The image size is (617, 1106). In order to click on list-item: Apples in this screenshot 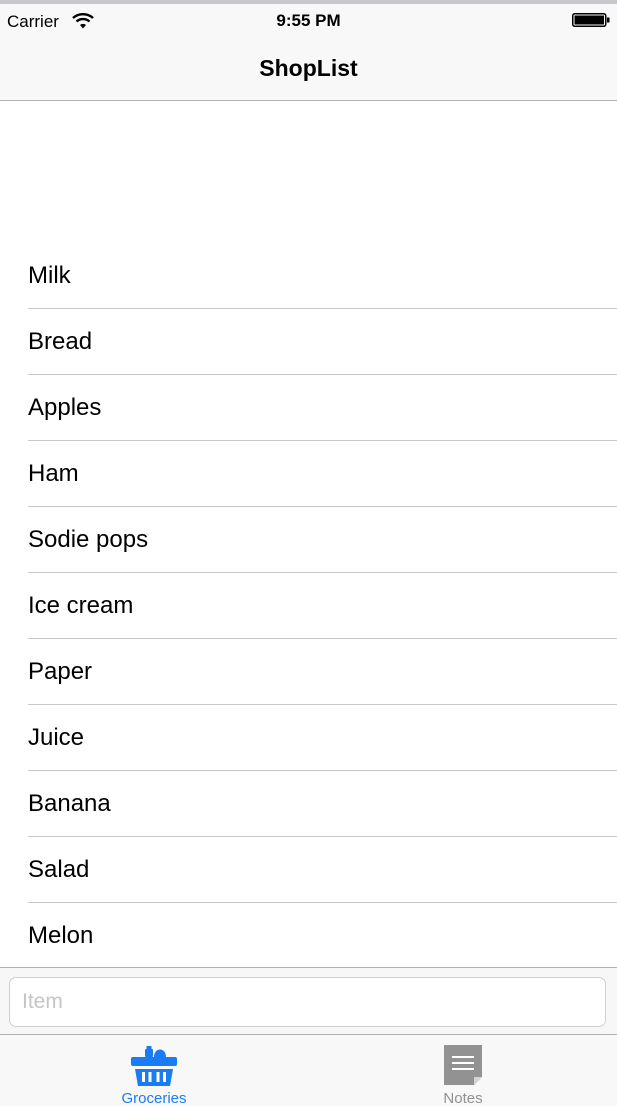, I will do `click(308, 408)`.